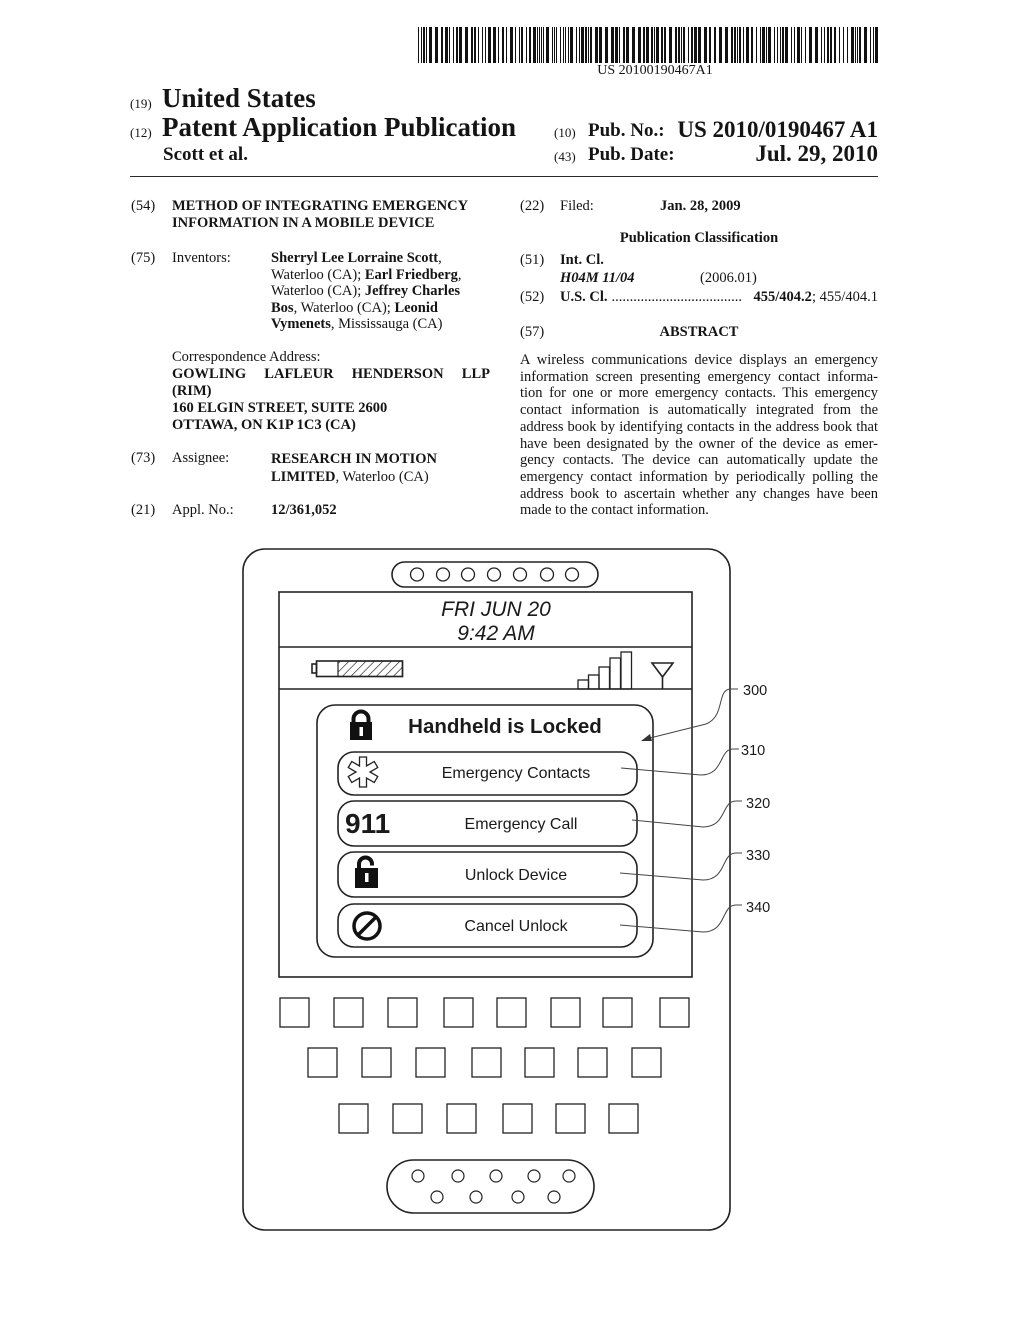 Image resolution: width=1024 pixels, height=1320 pixels. I want to click on callout-label-300: 300, so click(755, 691).